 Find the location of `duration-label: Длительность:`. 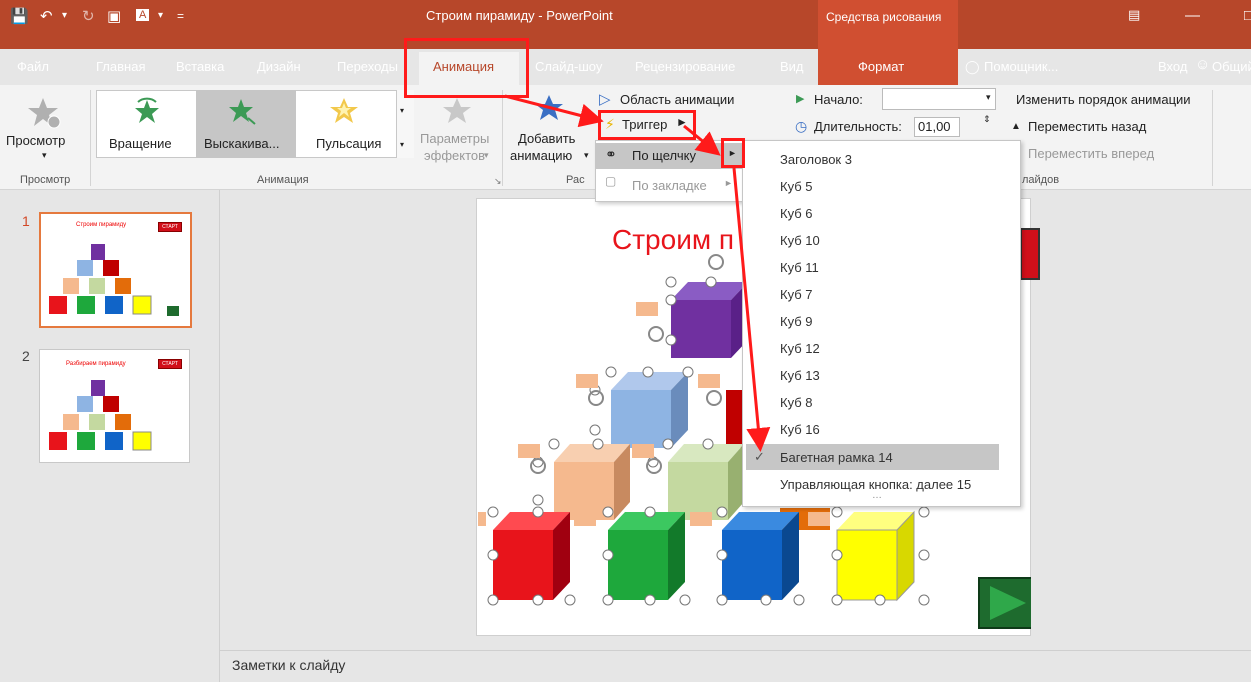

duration-label: Длительность: is located at coordinates (858, 126).